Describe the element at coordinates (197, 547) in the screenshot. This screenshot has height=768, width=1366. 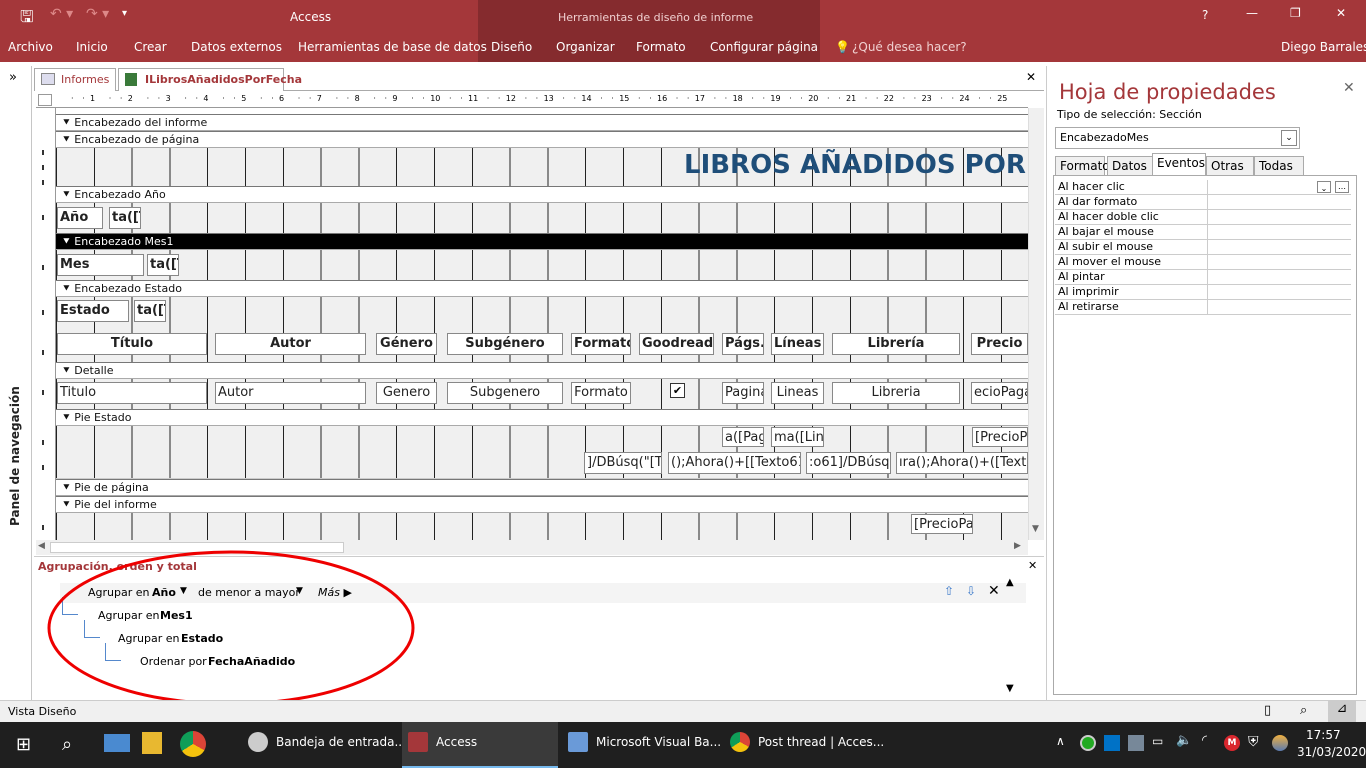
I see `scroll-thumb` at that location.